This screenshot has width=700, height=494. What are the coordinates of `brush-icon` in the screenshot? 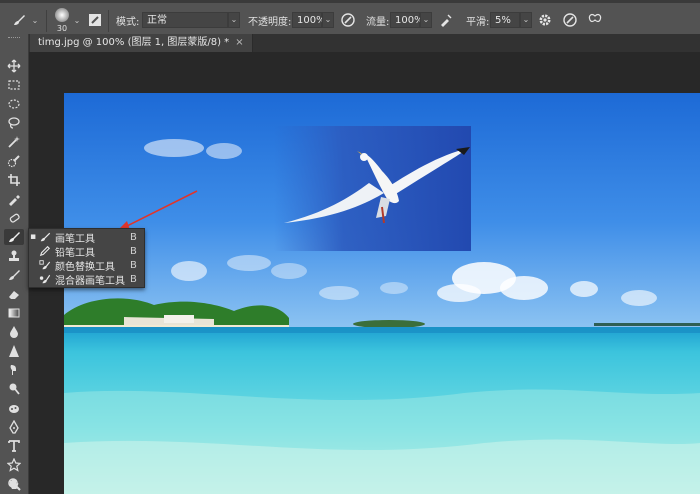 It's located at (45, 237).